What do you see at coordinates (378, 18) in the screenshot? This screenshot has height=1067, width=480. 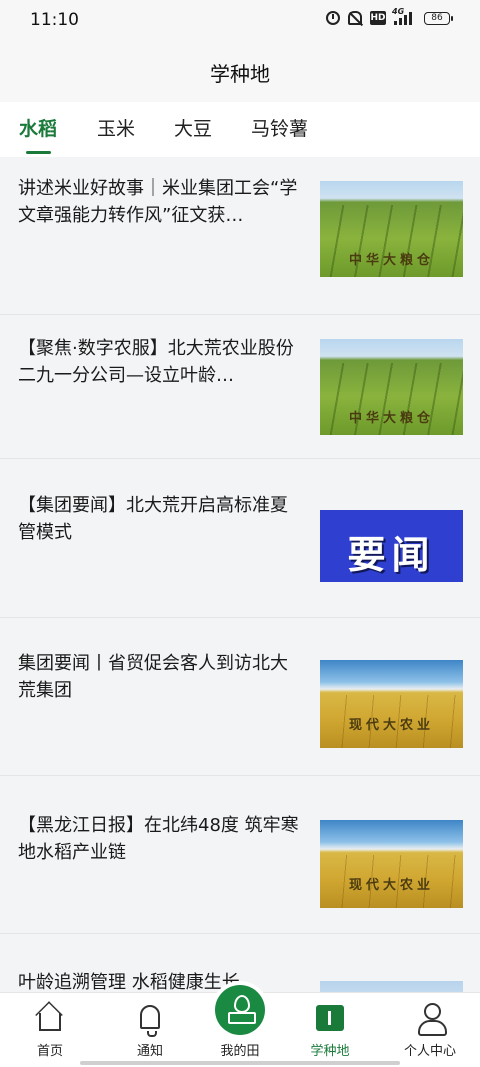 I see `hd-icon: HD` at bounding box center [378, 18].